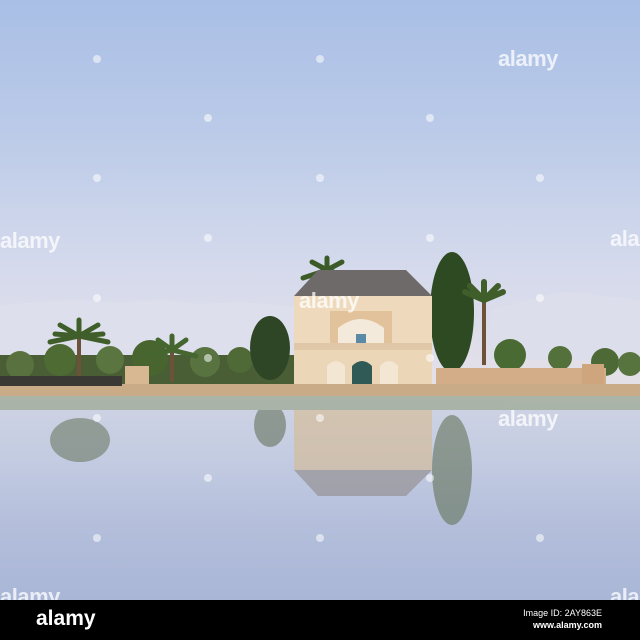 The width and height of the screenshot is (640, 640). What do you see at coordinates (521, 376) in the screenshot?
I see `wall-right` at bounding box center [521, 376].